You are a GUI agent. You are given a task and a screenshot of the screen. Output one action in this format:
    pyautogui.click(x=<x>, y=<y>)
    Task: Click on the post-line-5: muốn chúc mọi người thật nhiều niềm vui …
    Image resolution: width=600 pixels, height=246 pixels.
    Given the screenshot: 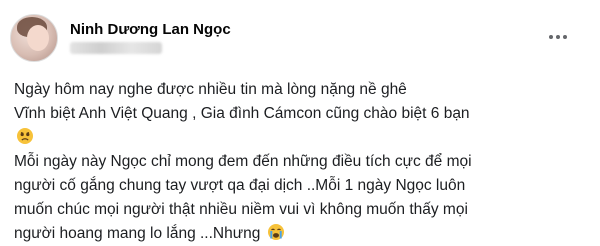 What is the action you would take?
    pyautogui.click(x=241, y=209)
    